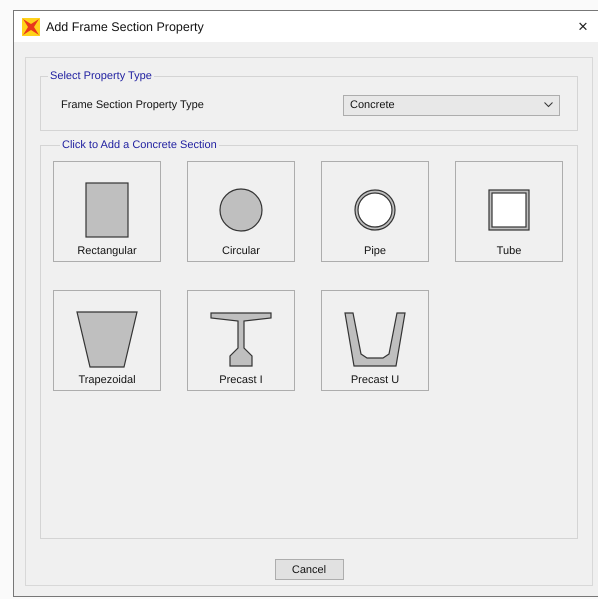  I want to click on section-type-button: Circular, so click(241, 211).